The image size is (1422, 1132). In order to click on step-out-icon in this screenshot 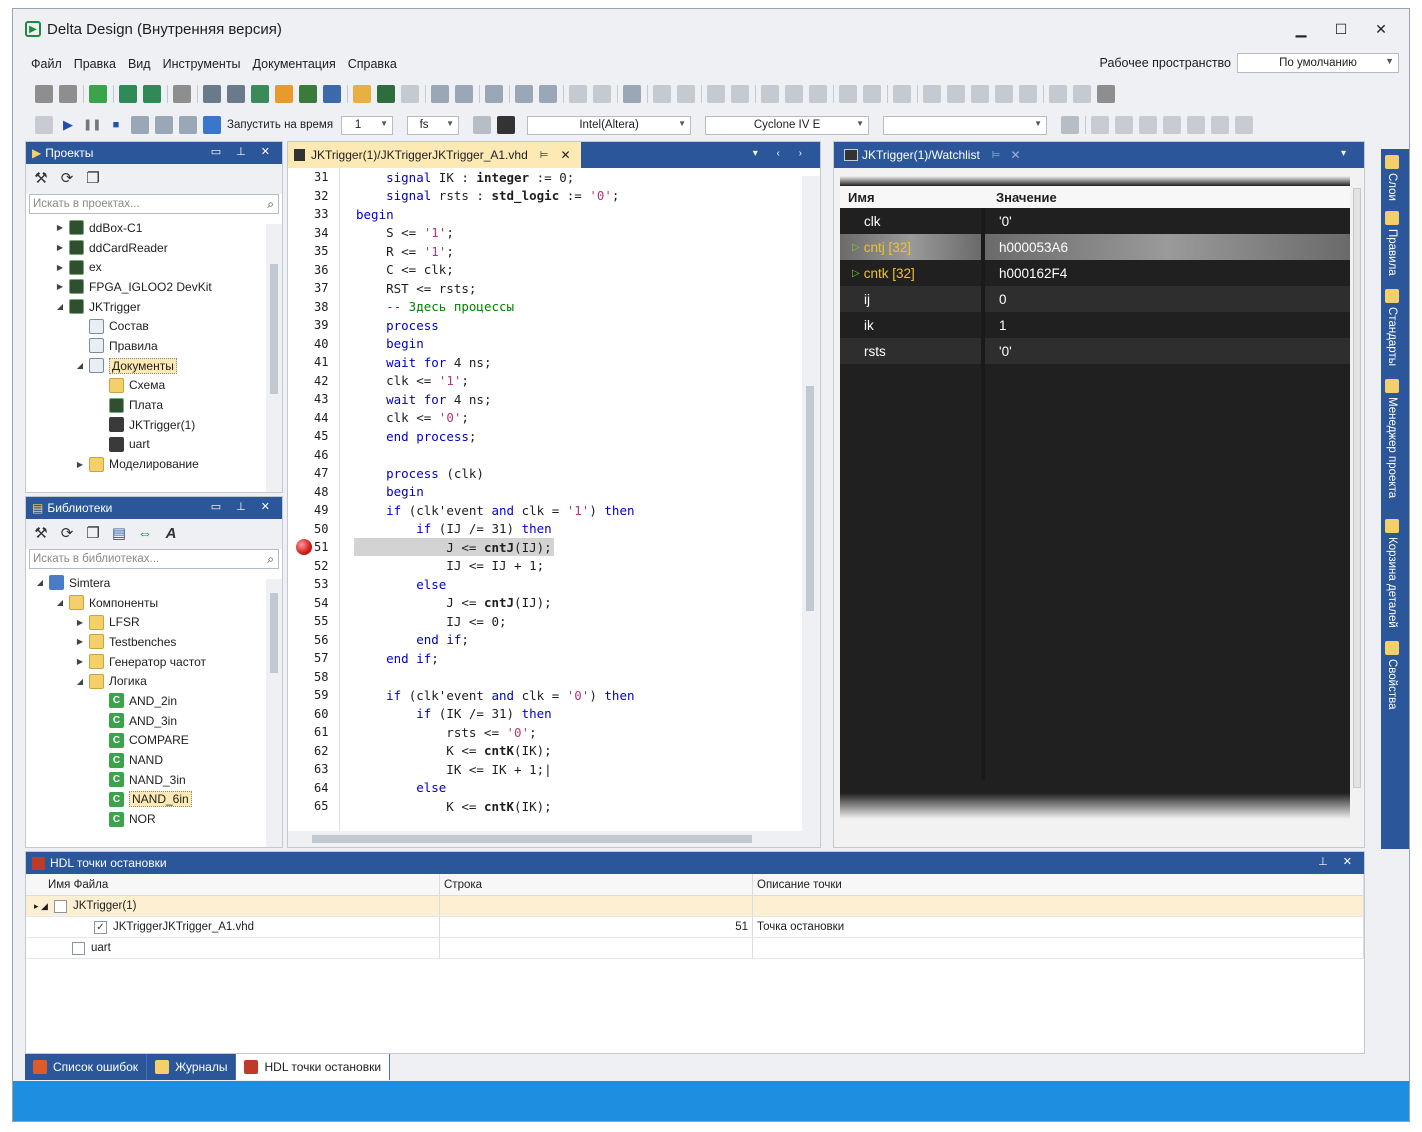, I will do `click(188, 125)`.